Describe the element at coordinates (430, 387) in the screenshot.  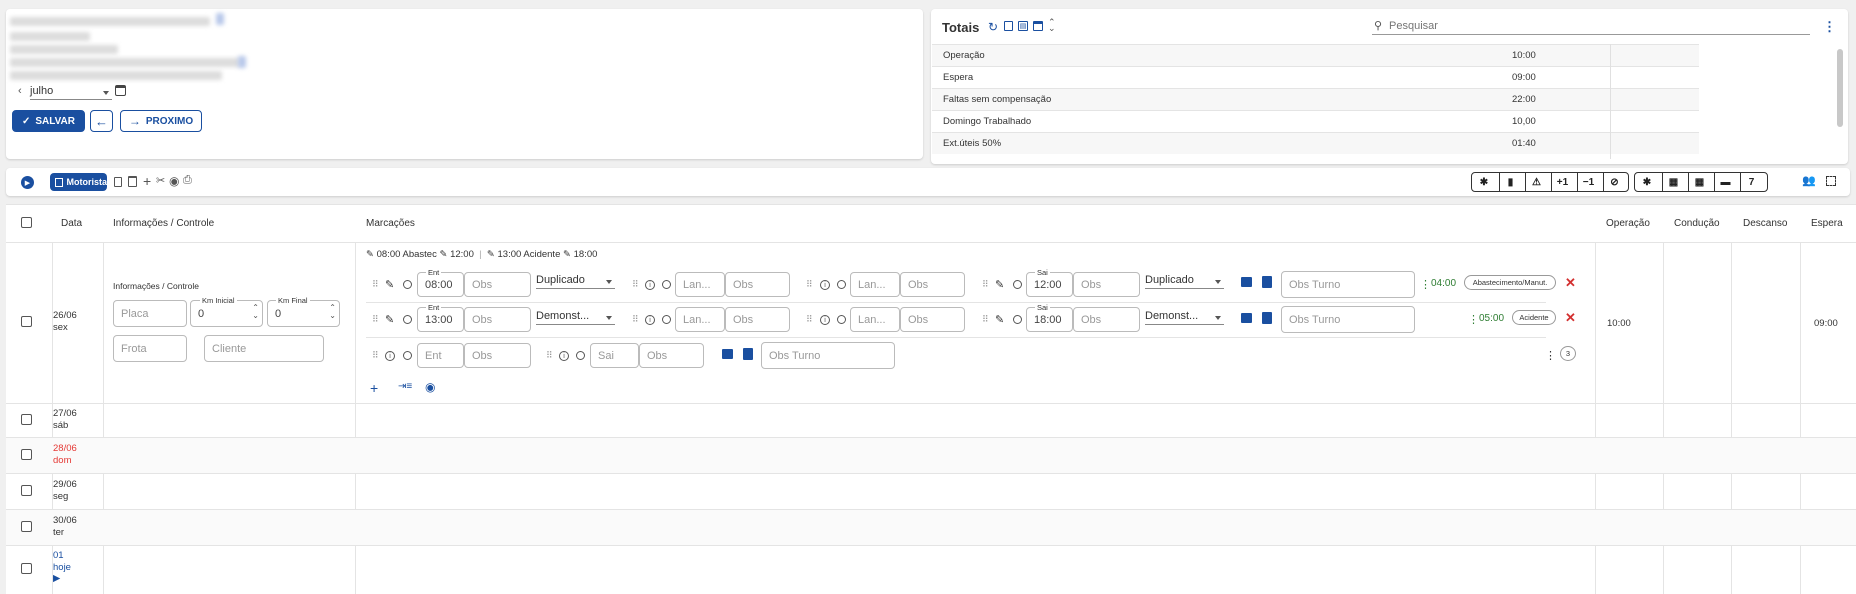
I see `eye-icon: ◉` at that location.